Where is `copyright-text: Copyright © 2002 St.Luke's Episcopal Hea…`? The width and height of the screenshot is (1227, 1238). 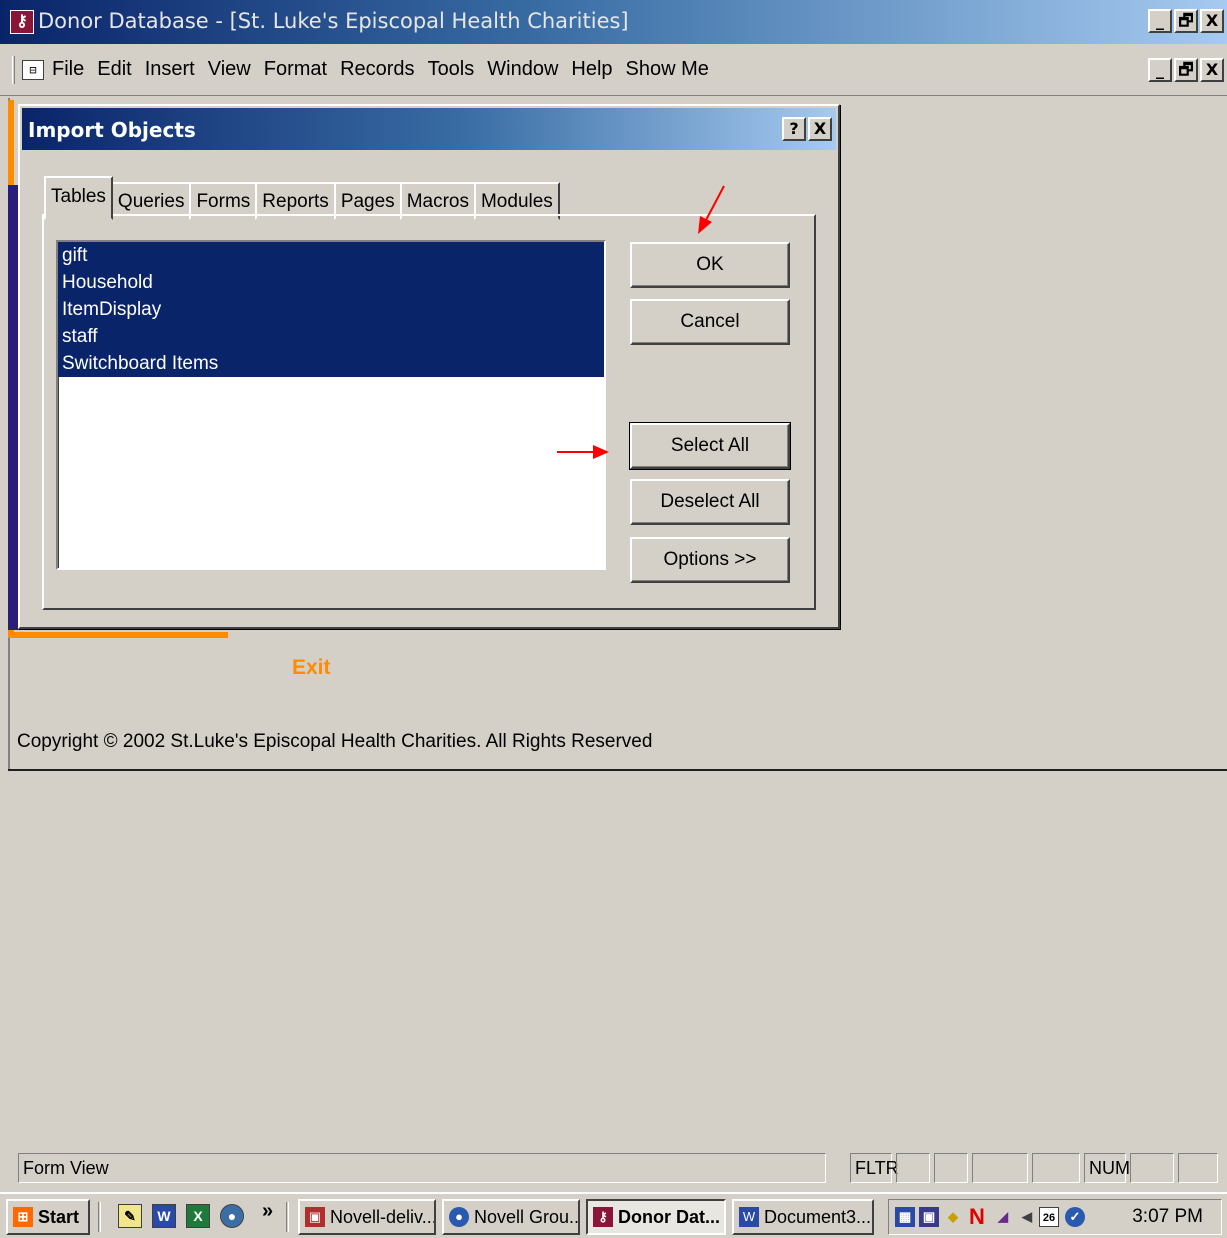 copyright-text: Copyright © 2002 St.Luke's Episcopal Hea… is located at coordinates (335, 741).